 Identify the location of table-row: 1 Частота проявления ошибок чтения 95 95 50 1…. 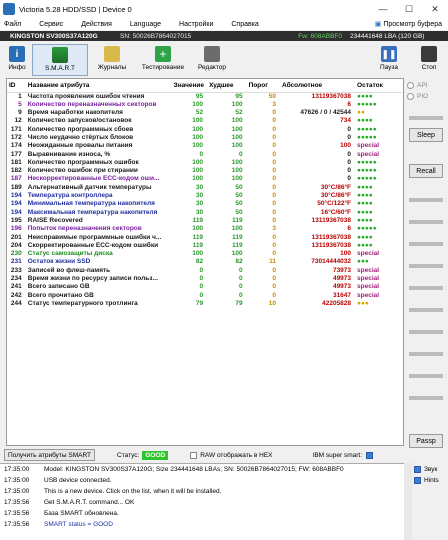
(205, 96).